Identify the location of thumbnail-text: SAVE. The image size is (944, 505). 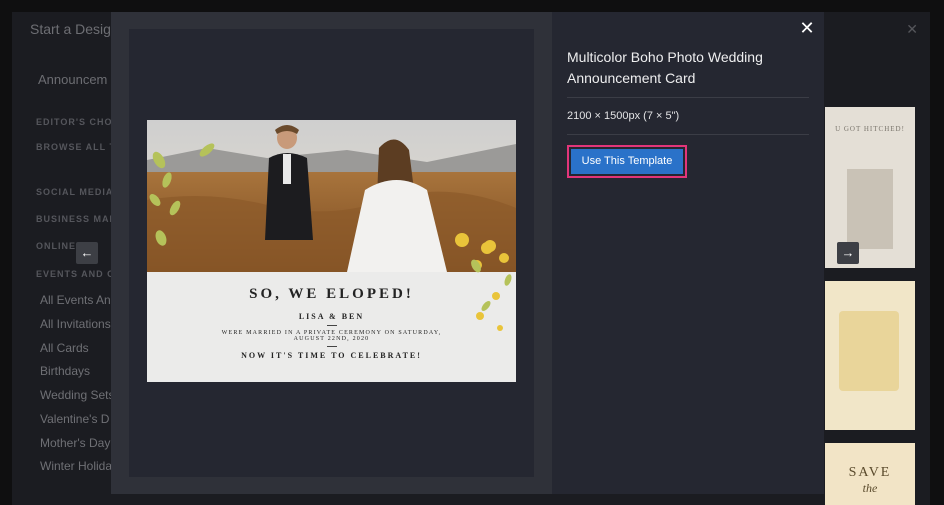
(870, 472).